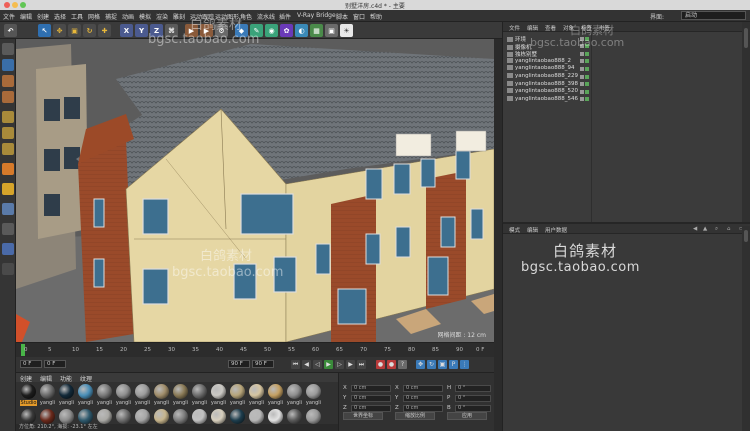 Image resolution: width=750 pixels, height=431 pixels. I want to click on attribute-manager-scrollbar, so click(746, 328).